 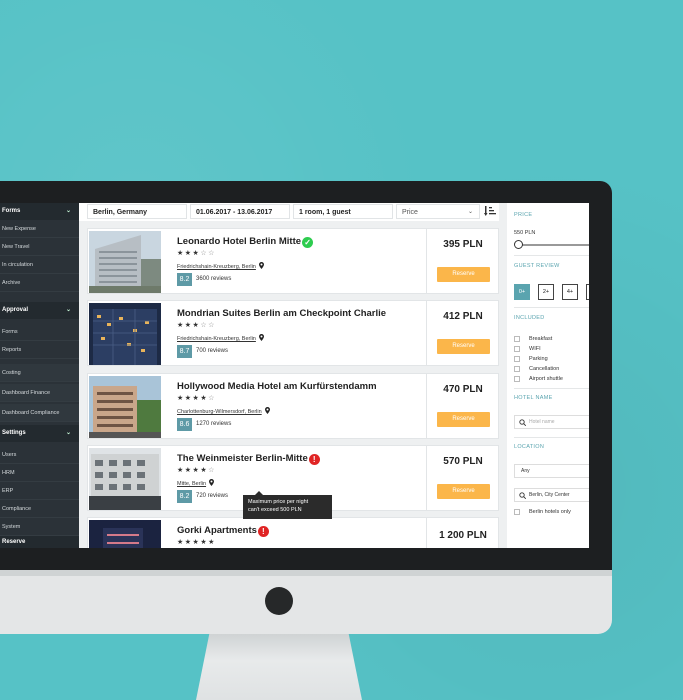 What do you see at coordinates (214, 424) in the screenshot?
I see `review-count: 1270 reviews` at bounding box center [214, 424].